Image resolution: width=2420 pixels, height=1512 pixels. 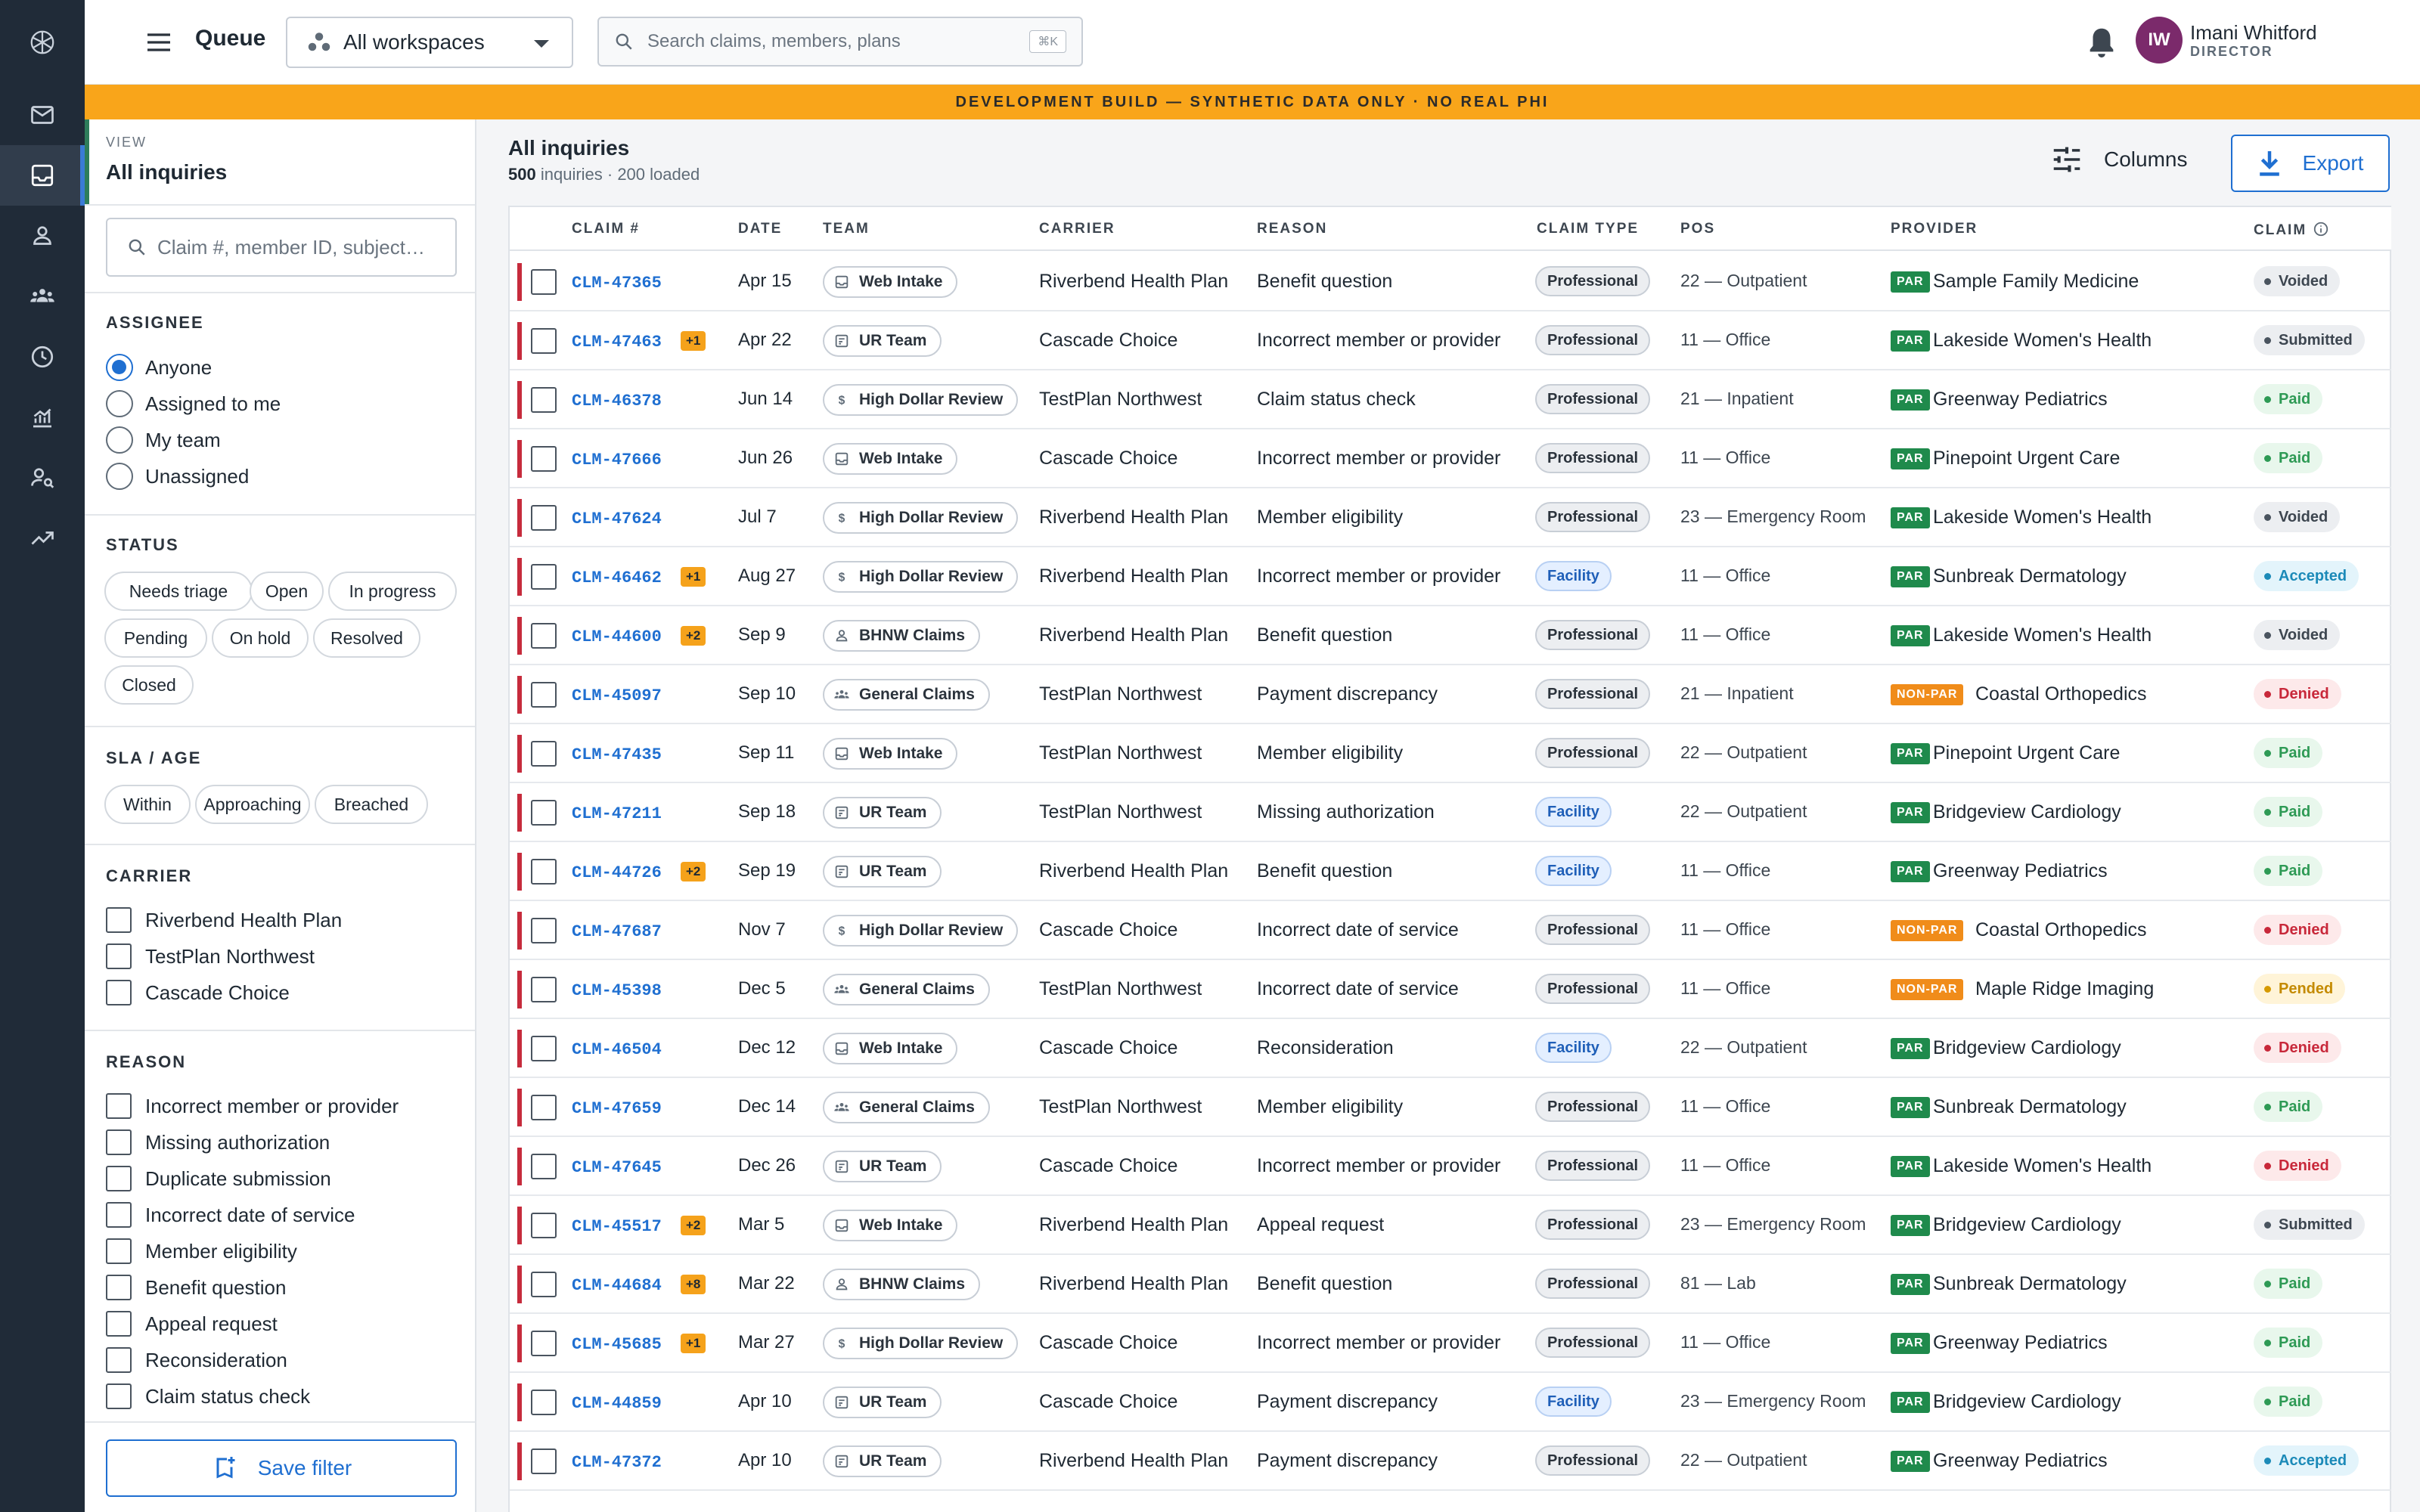 I want to click on claim-link: CLM-45517, so click(x=617, y=1226).